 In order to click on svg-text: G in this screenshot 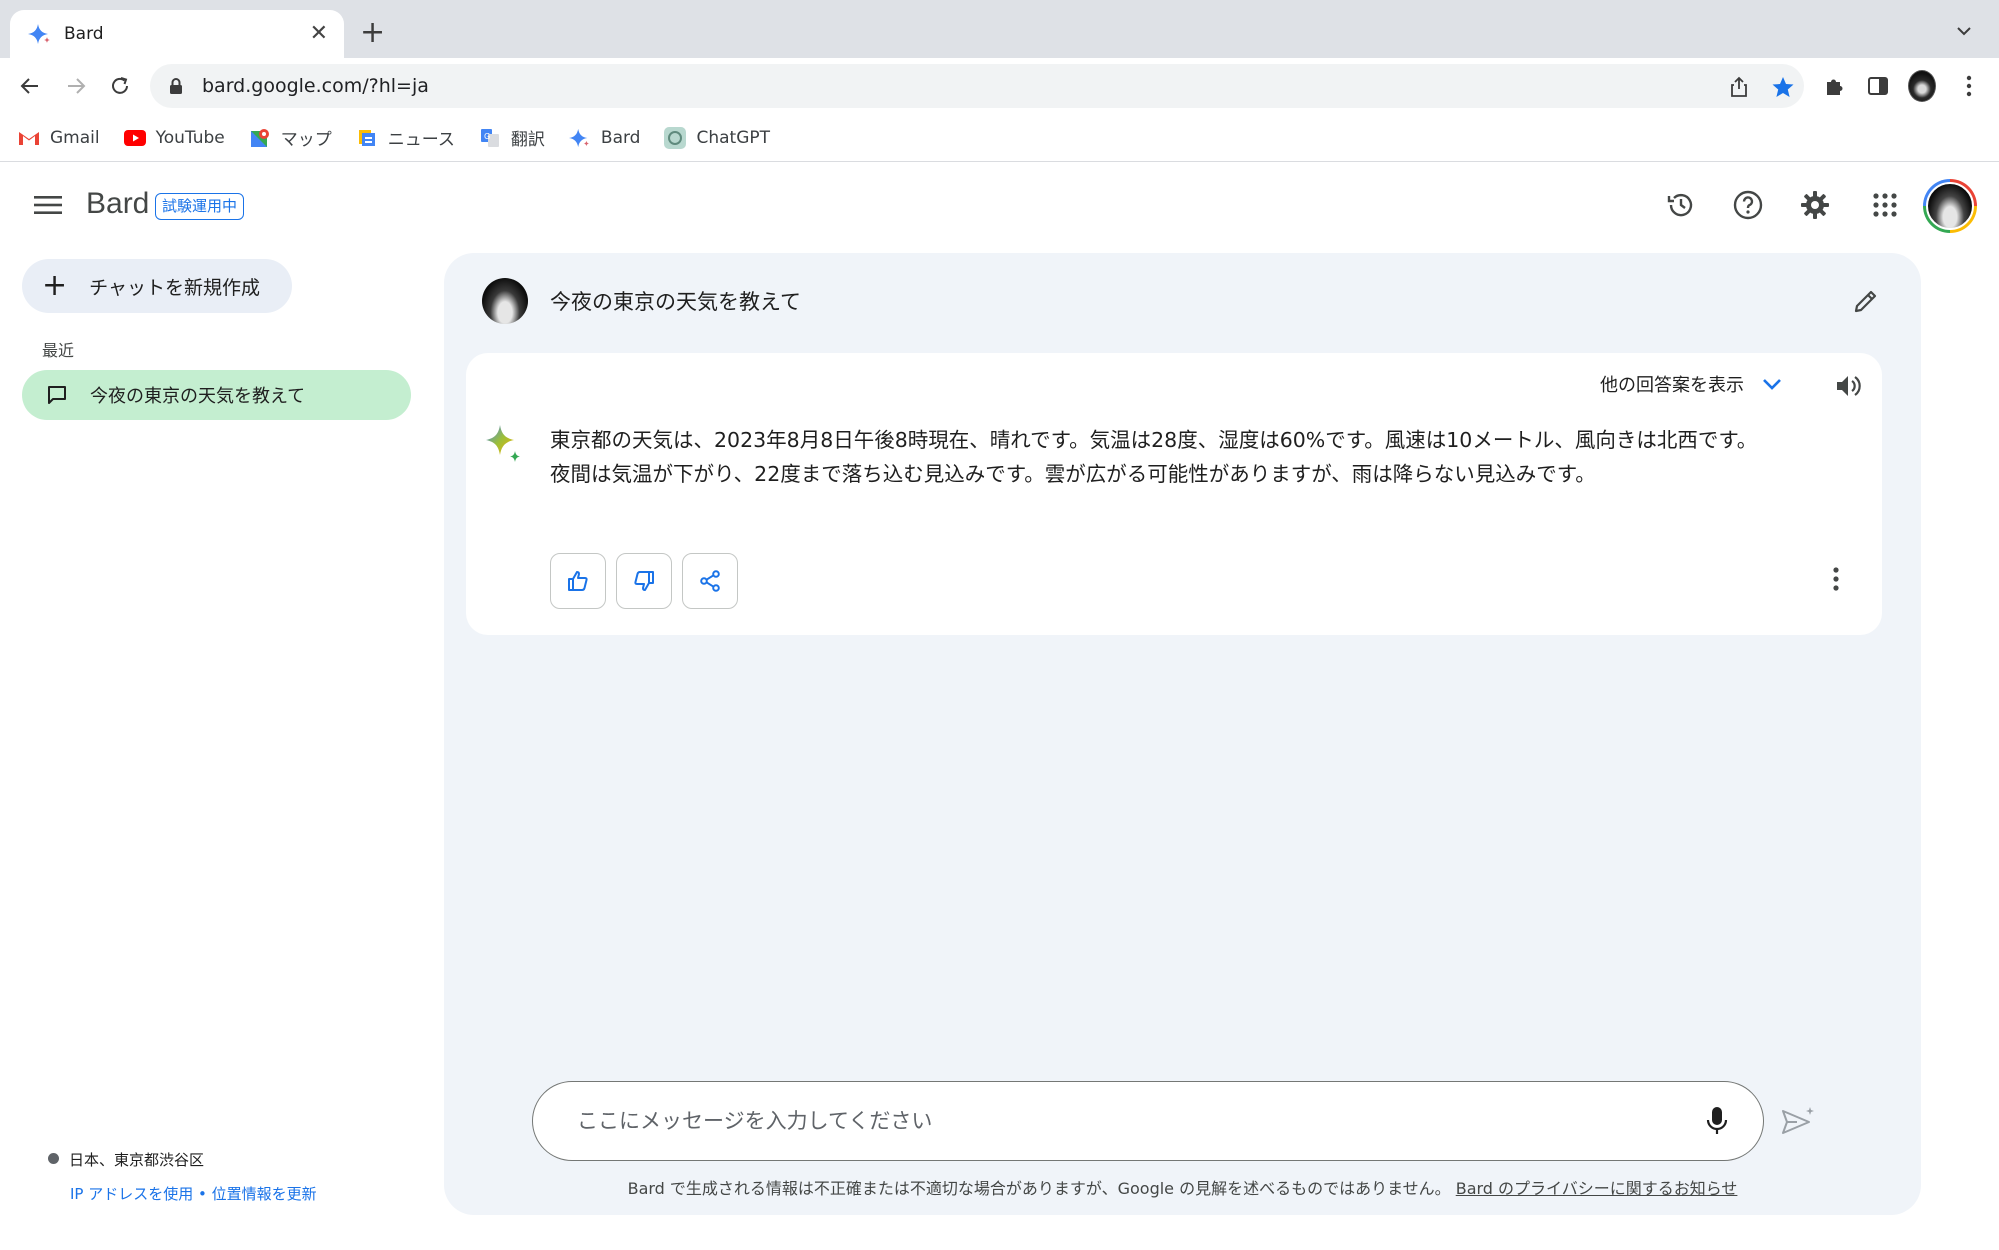, I will do `click(487, 136)`.